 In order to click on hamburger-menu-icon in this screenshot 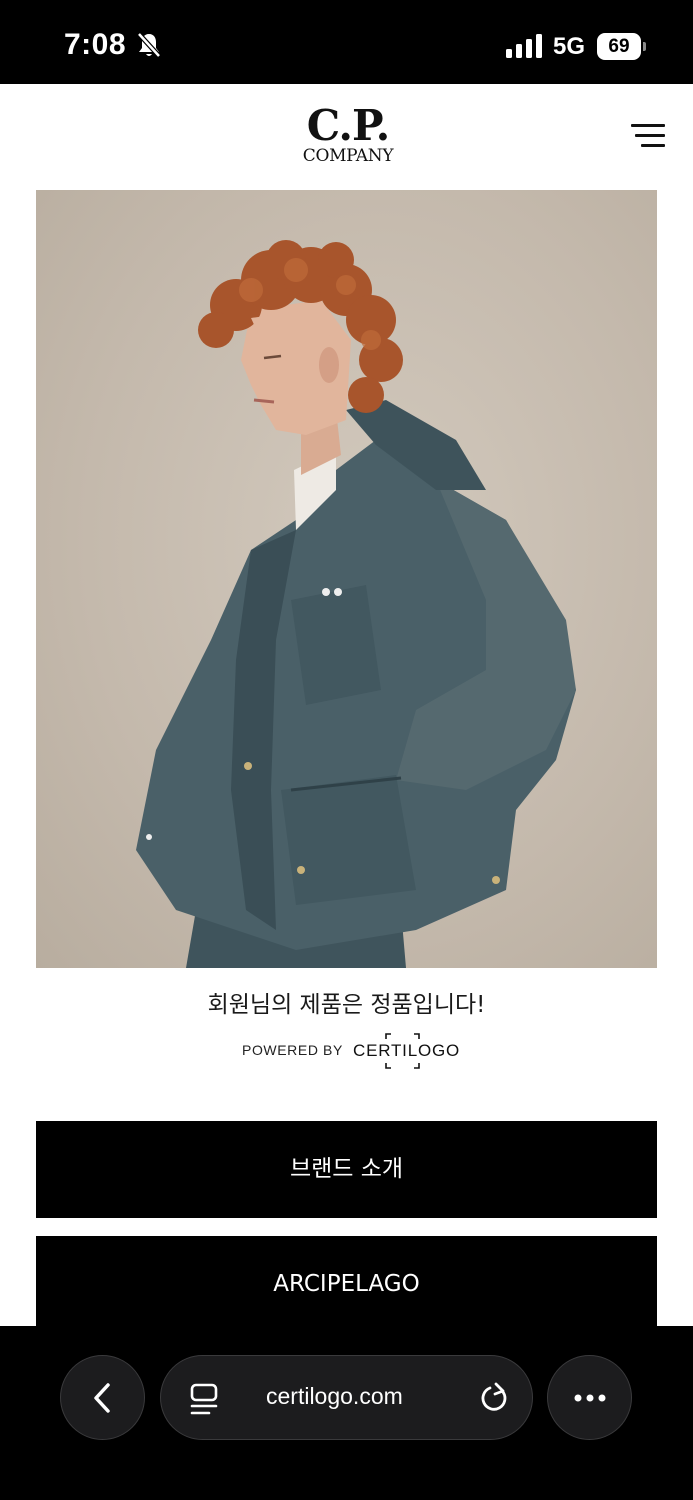, I will do `click(648, 136)`.